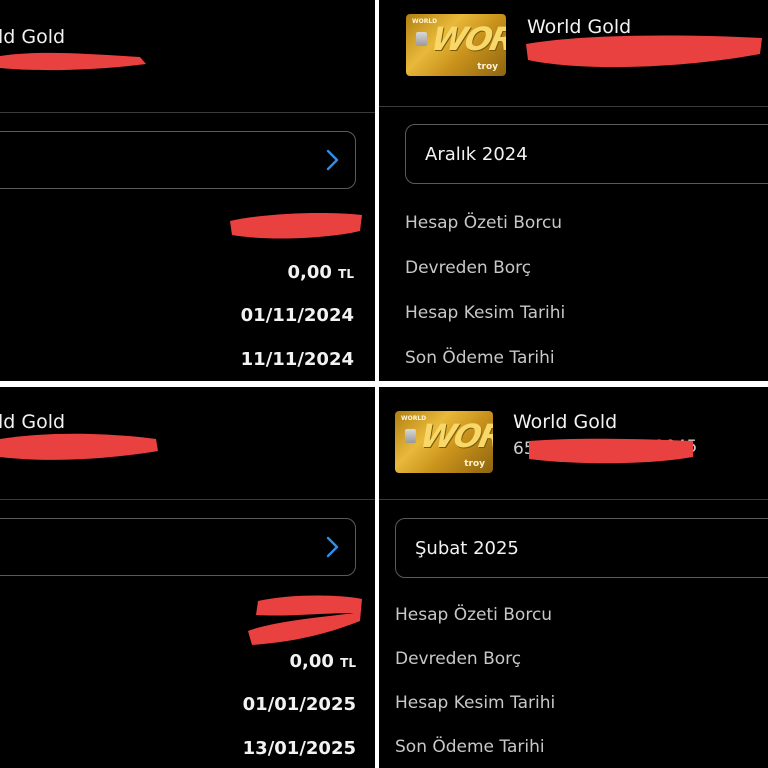  I want to click on period-selector: Şubat 2025, so click(581, 548).